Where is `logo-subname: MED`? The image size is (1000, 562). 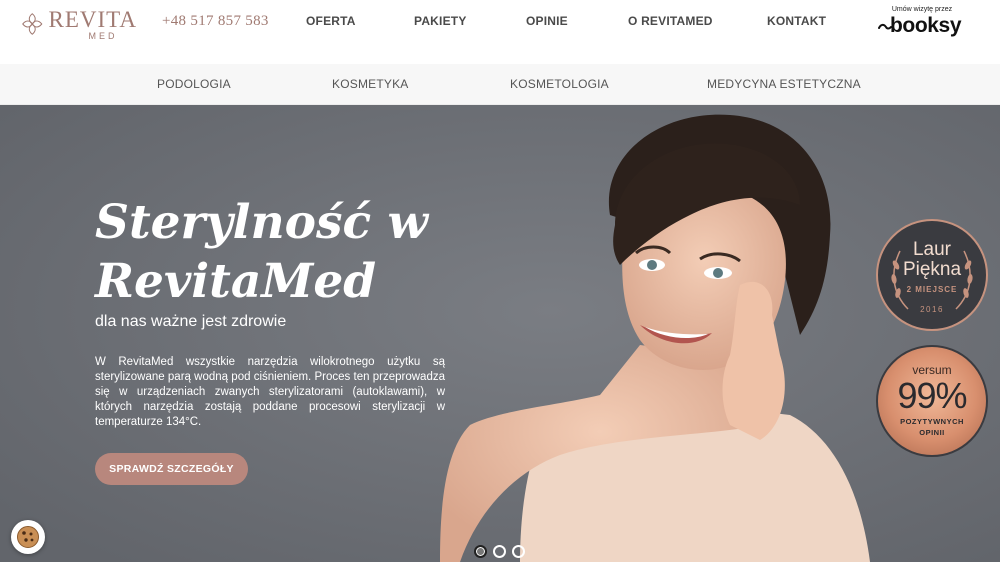
logo-subname: MED is located at coordinates (103, 35).